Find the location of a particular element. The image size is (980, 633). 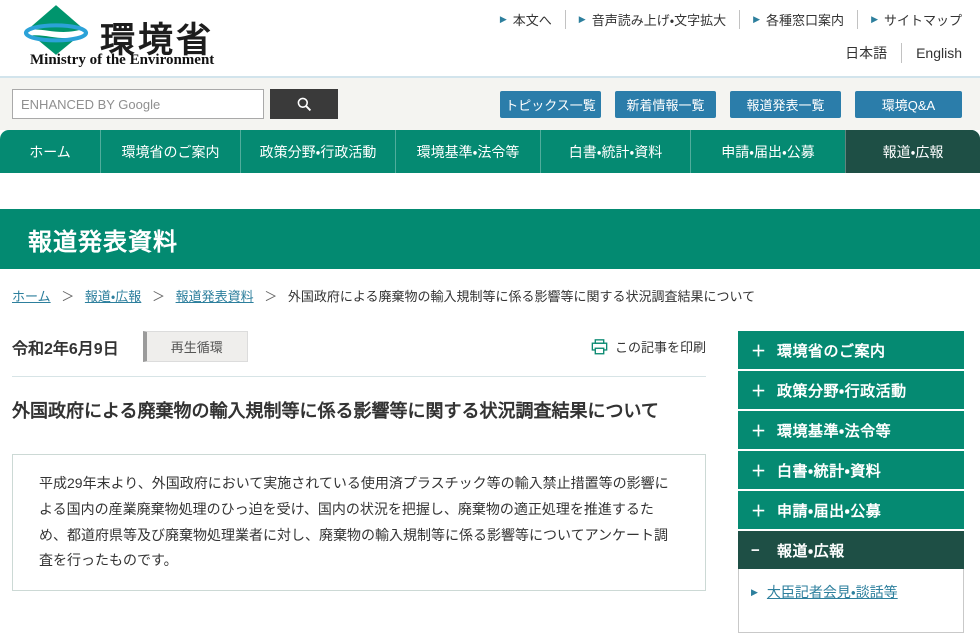

utility-link-label: 音声読み上げ・文字拡大 is located at coordinates (659, 20).